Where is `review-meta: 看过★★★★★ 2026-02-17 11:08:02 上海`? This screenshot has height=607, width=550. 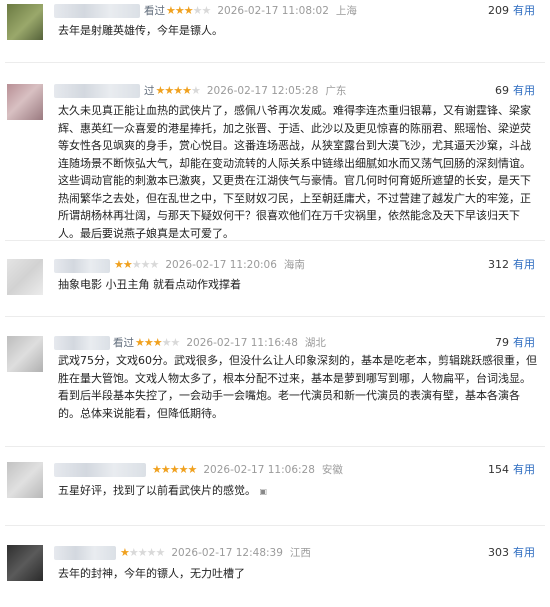 review-meta: 看过★★★★★ 2026-02-17 11:08:02 上海 is located at coordinates (250, 11).